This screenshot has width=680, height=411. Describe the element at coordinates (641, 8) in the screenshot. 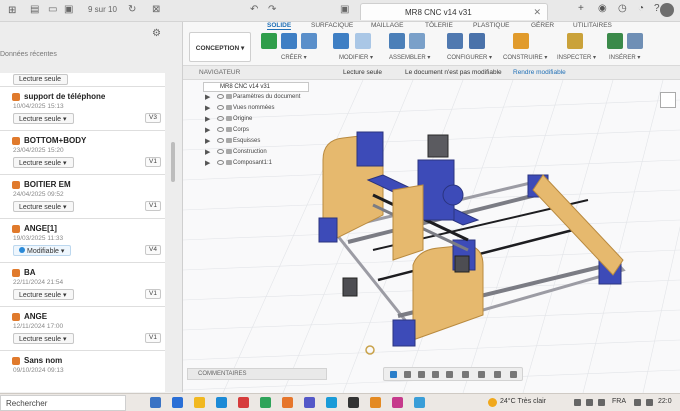

I see `clock-icon: ◔` at that location.